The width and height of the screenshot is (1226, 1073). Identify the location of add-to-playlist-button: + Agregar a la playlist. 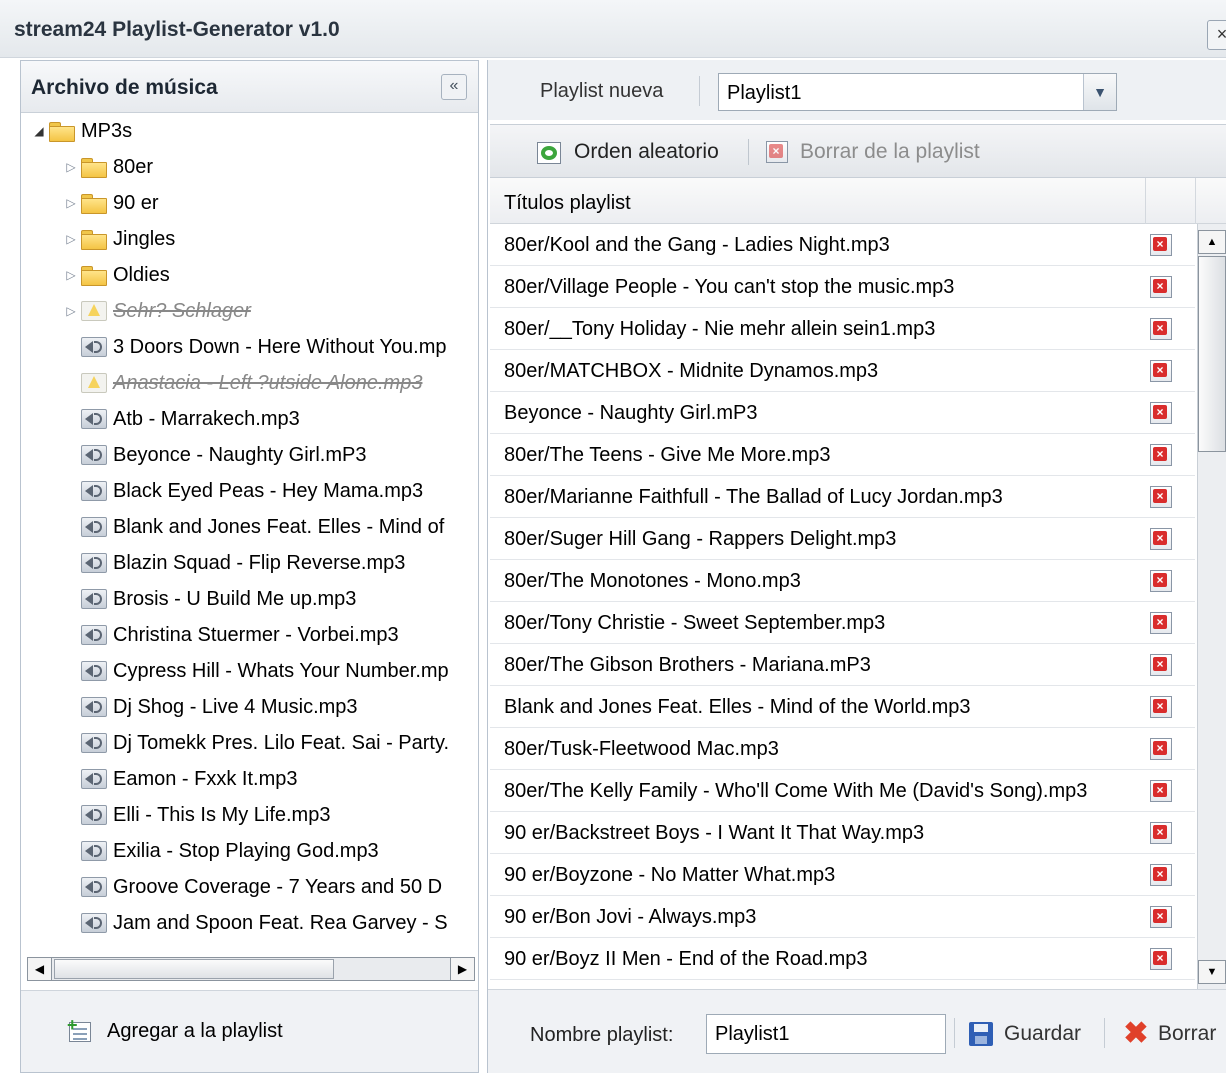
(175, 1031).